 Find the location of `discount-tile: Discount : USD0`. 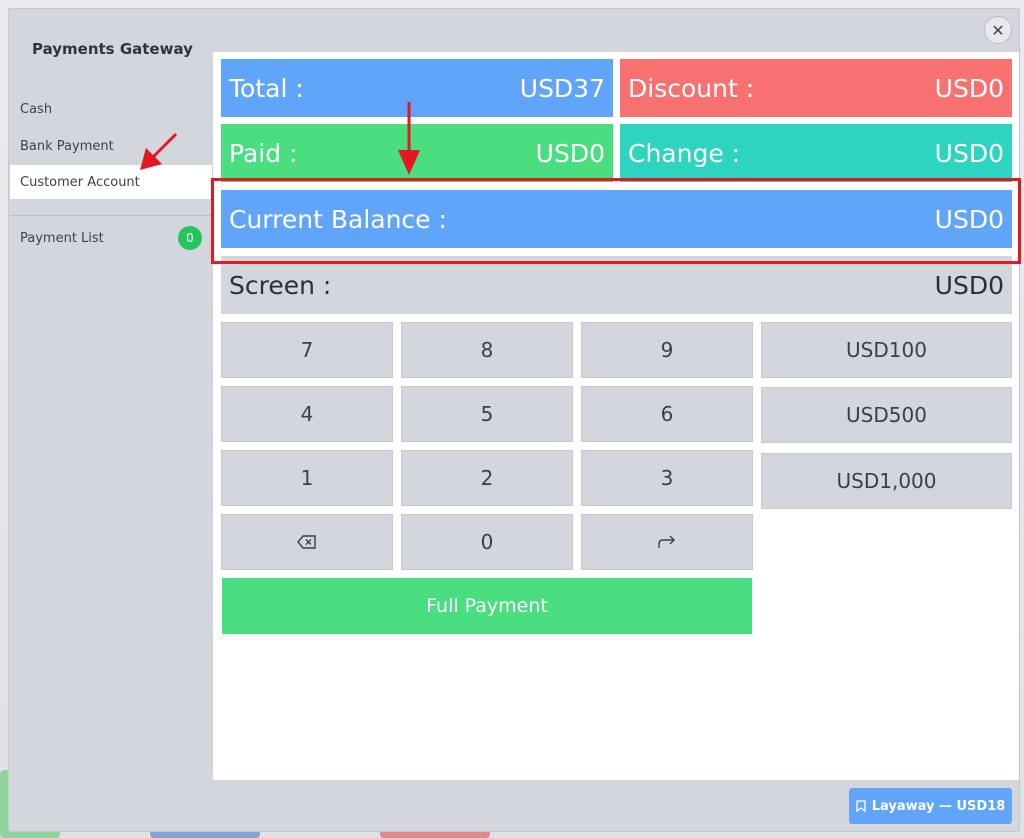

discount-tile: Discount : USD0 is located at coordinates (816, 88).